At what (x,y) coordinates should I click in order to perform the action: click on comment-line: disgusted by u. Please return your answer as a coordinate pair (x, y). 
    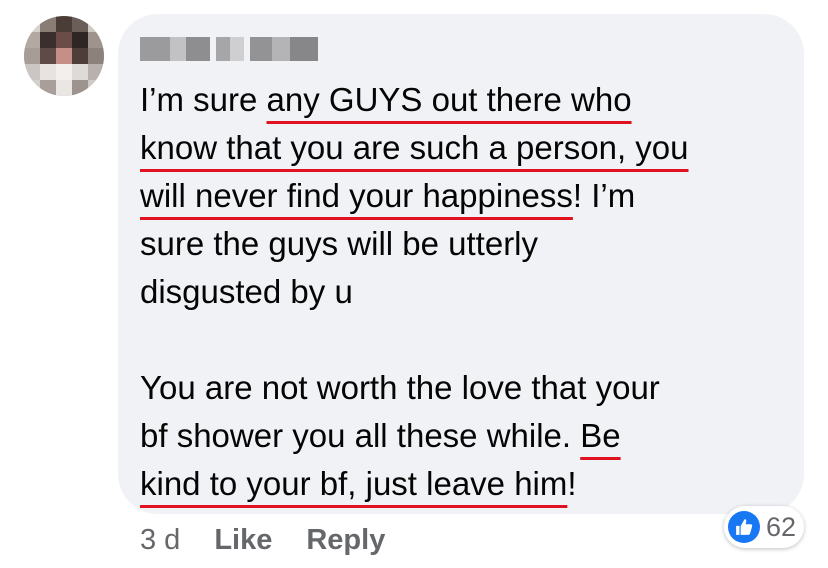
    Looking at the image, I should click on (470, 292).